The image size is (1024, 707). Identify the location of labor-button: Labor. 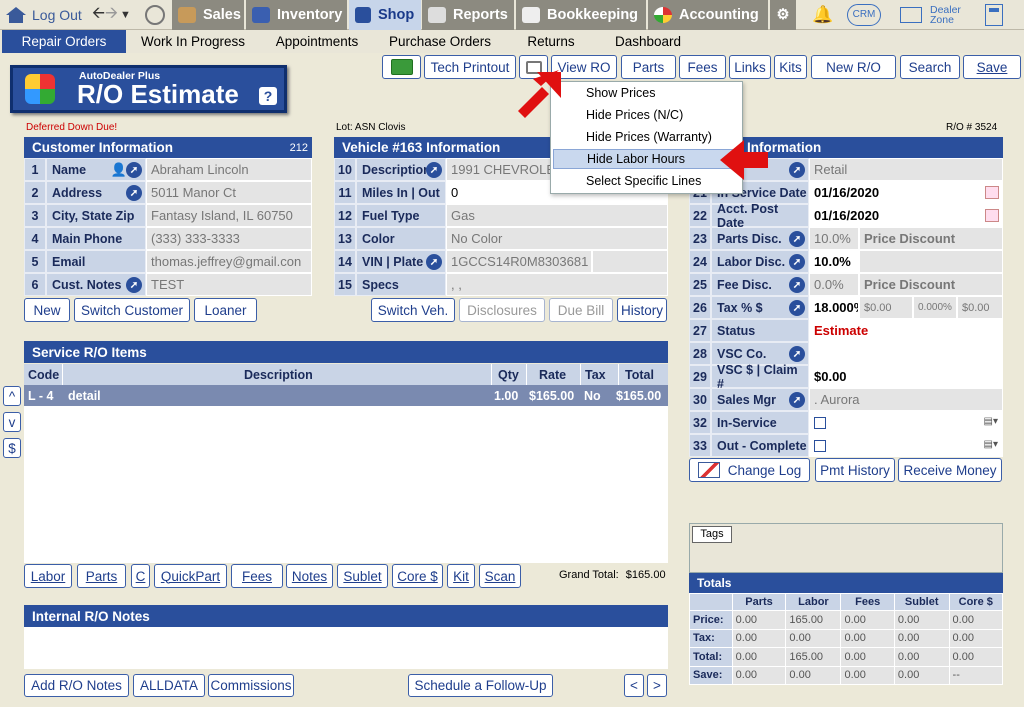
(48, 576).